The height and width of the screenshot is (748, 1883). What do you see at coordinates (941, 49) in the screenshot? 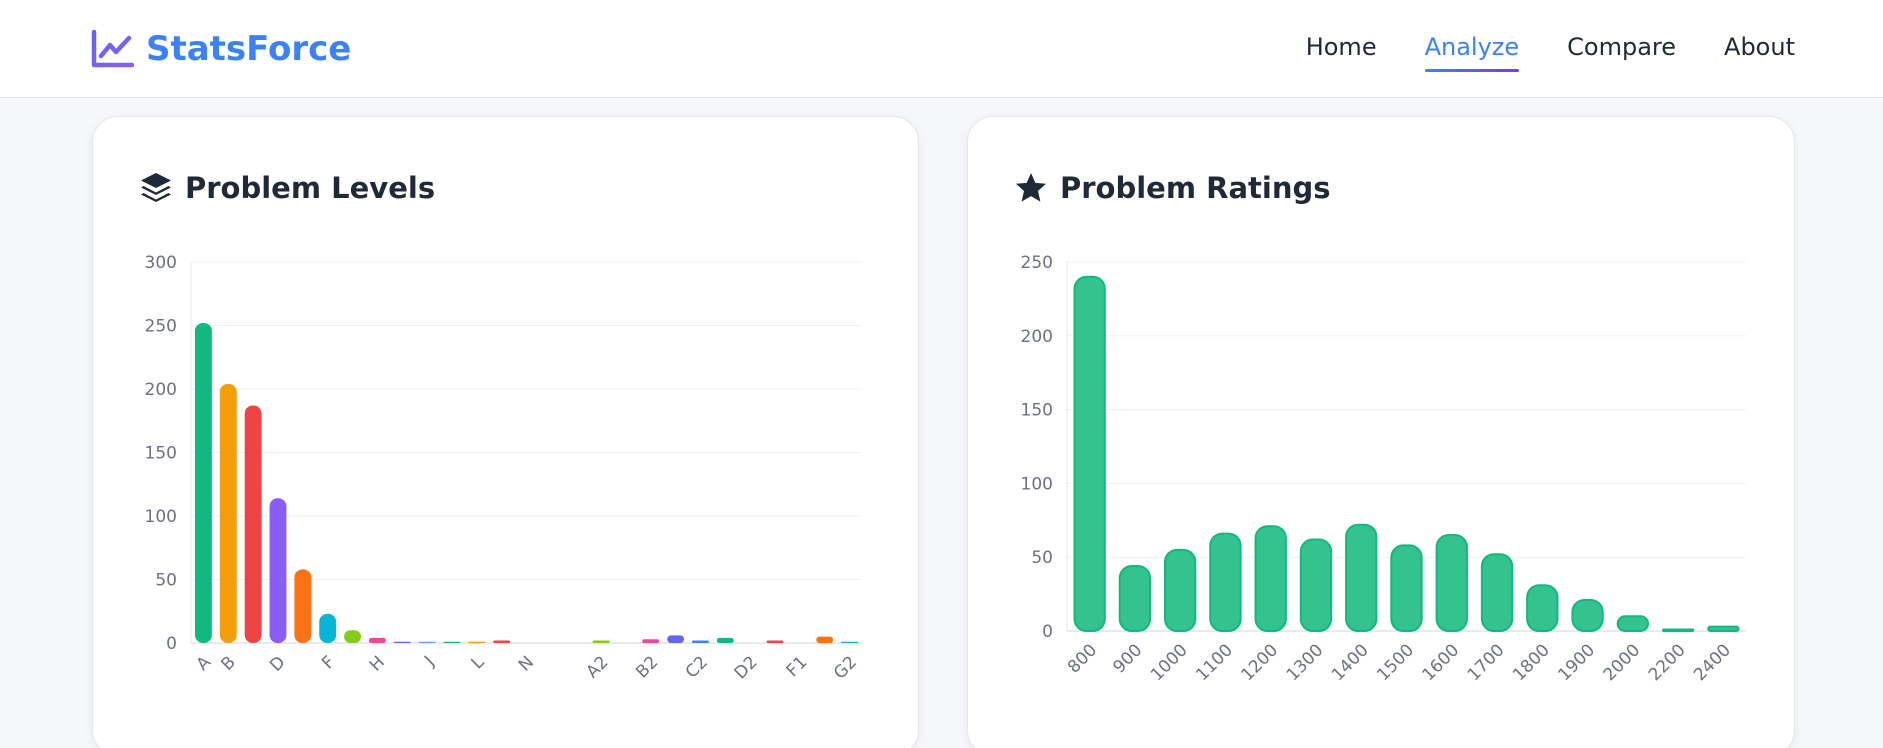
I see `top-navbar: StatsForce Home Analyze Compare About` at bounding box center [941, 49].